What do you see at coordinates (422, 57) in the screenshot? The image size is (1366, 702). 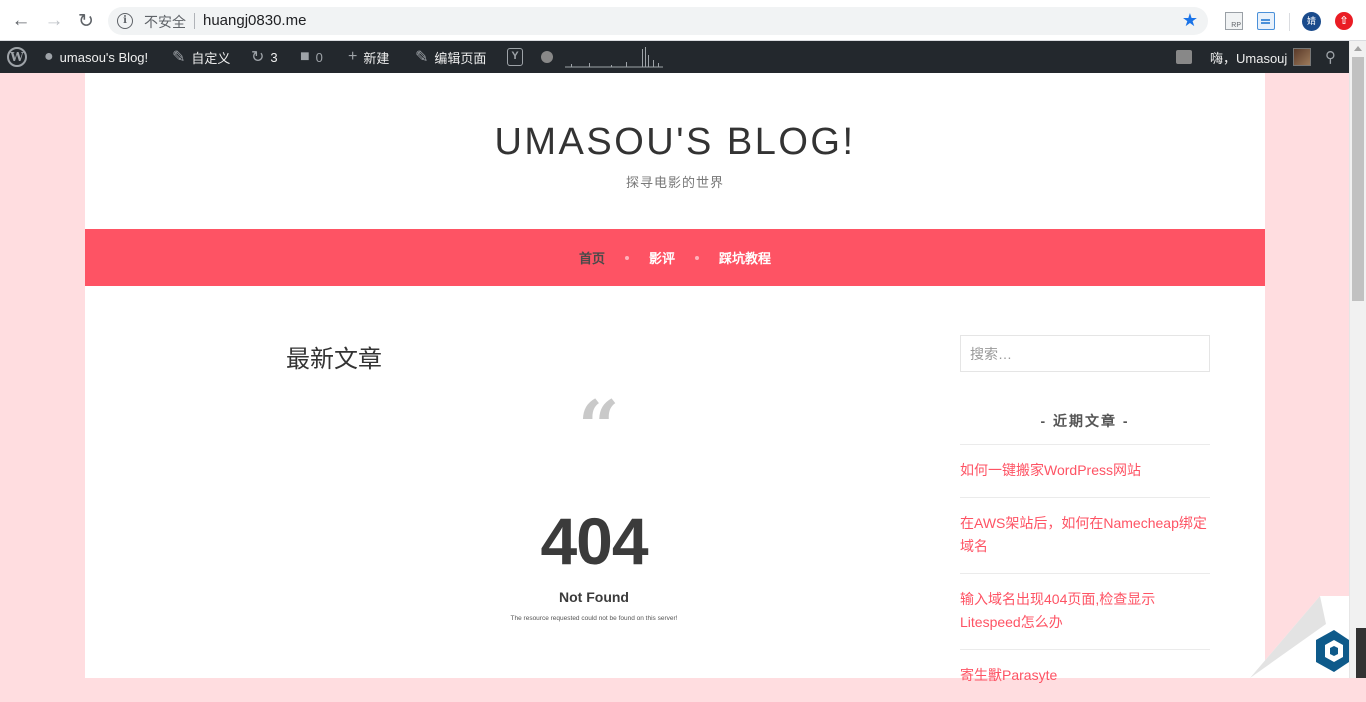 I see `pencil-icon: ✎` at bounding box center [422, 57].